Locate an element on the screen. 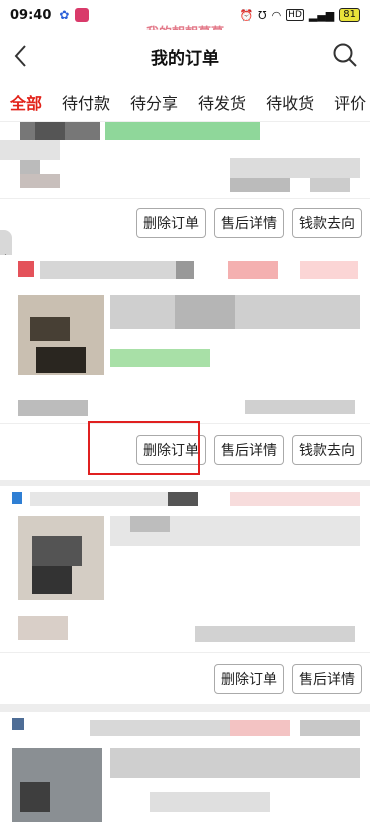 This screenshot has height=822, width=370. status-indicators: ⏰ ℧ ◠ HD ▂▄▆ 81 is located at coordinates (299, 15).